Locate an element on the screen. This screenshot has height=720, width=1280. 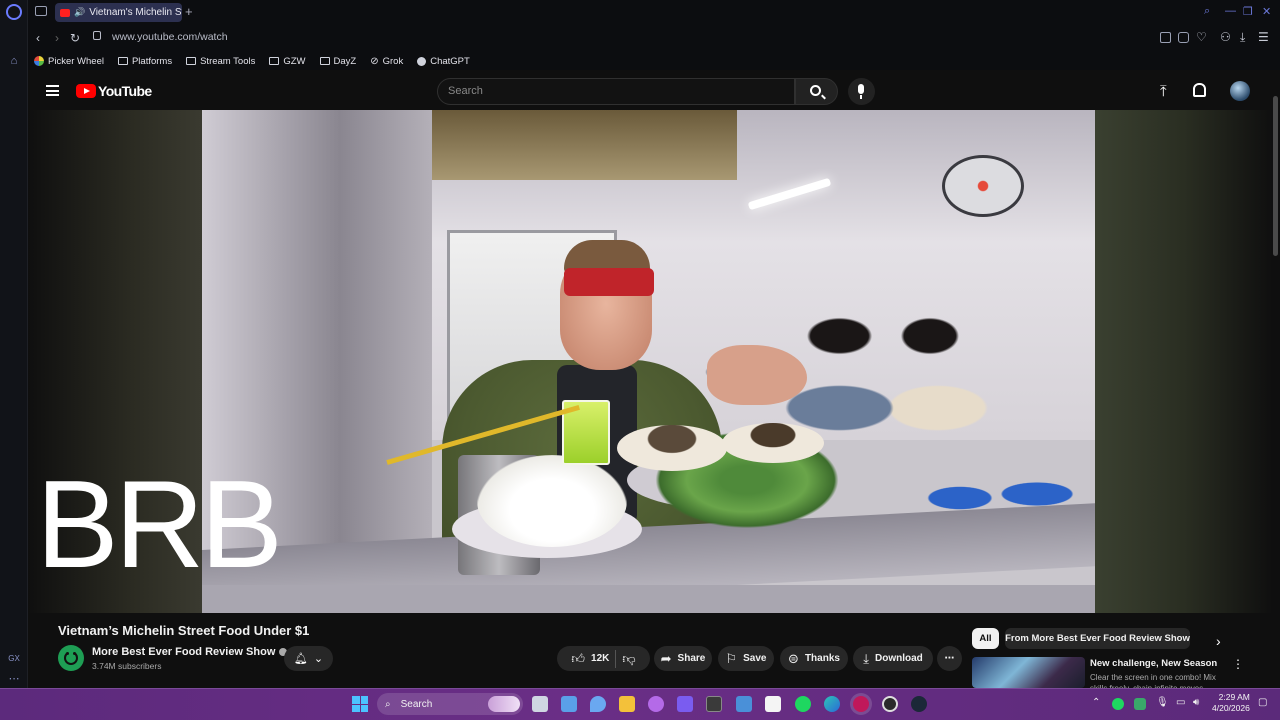
tray-mic-icon: 🎙︎ is located at coordinates (1162, 702).